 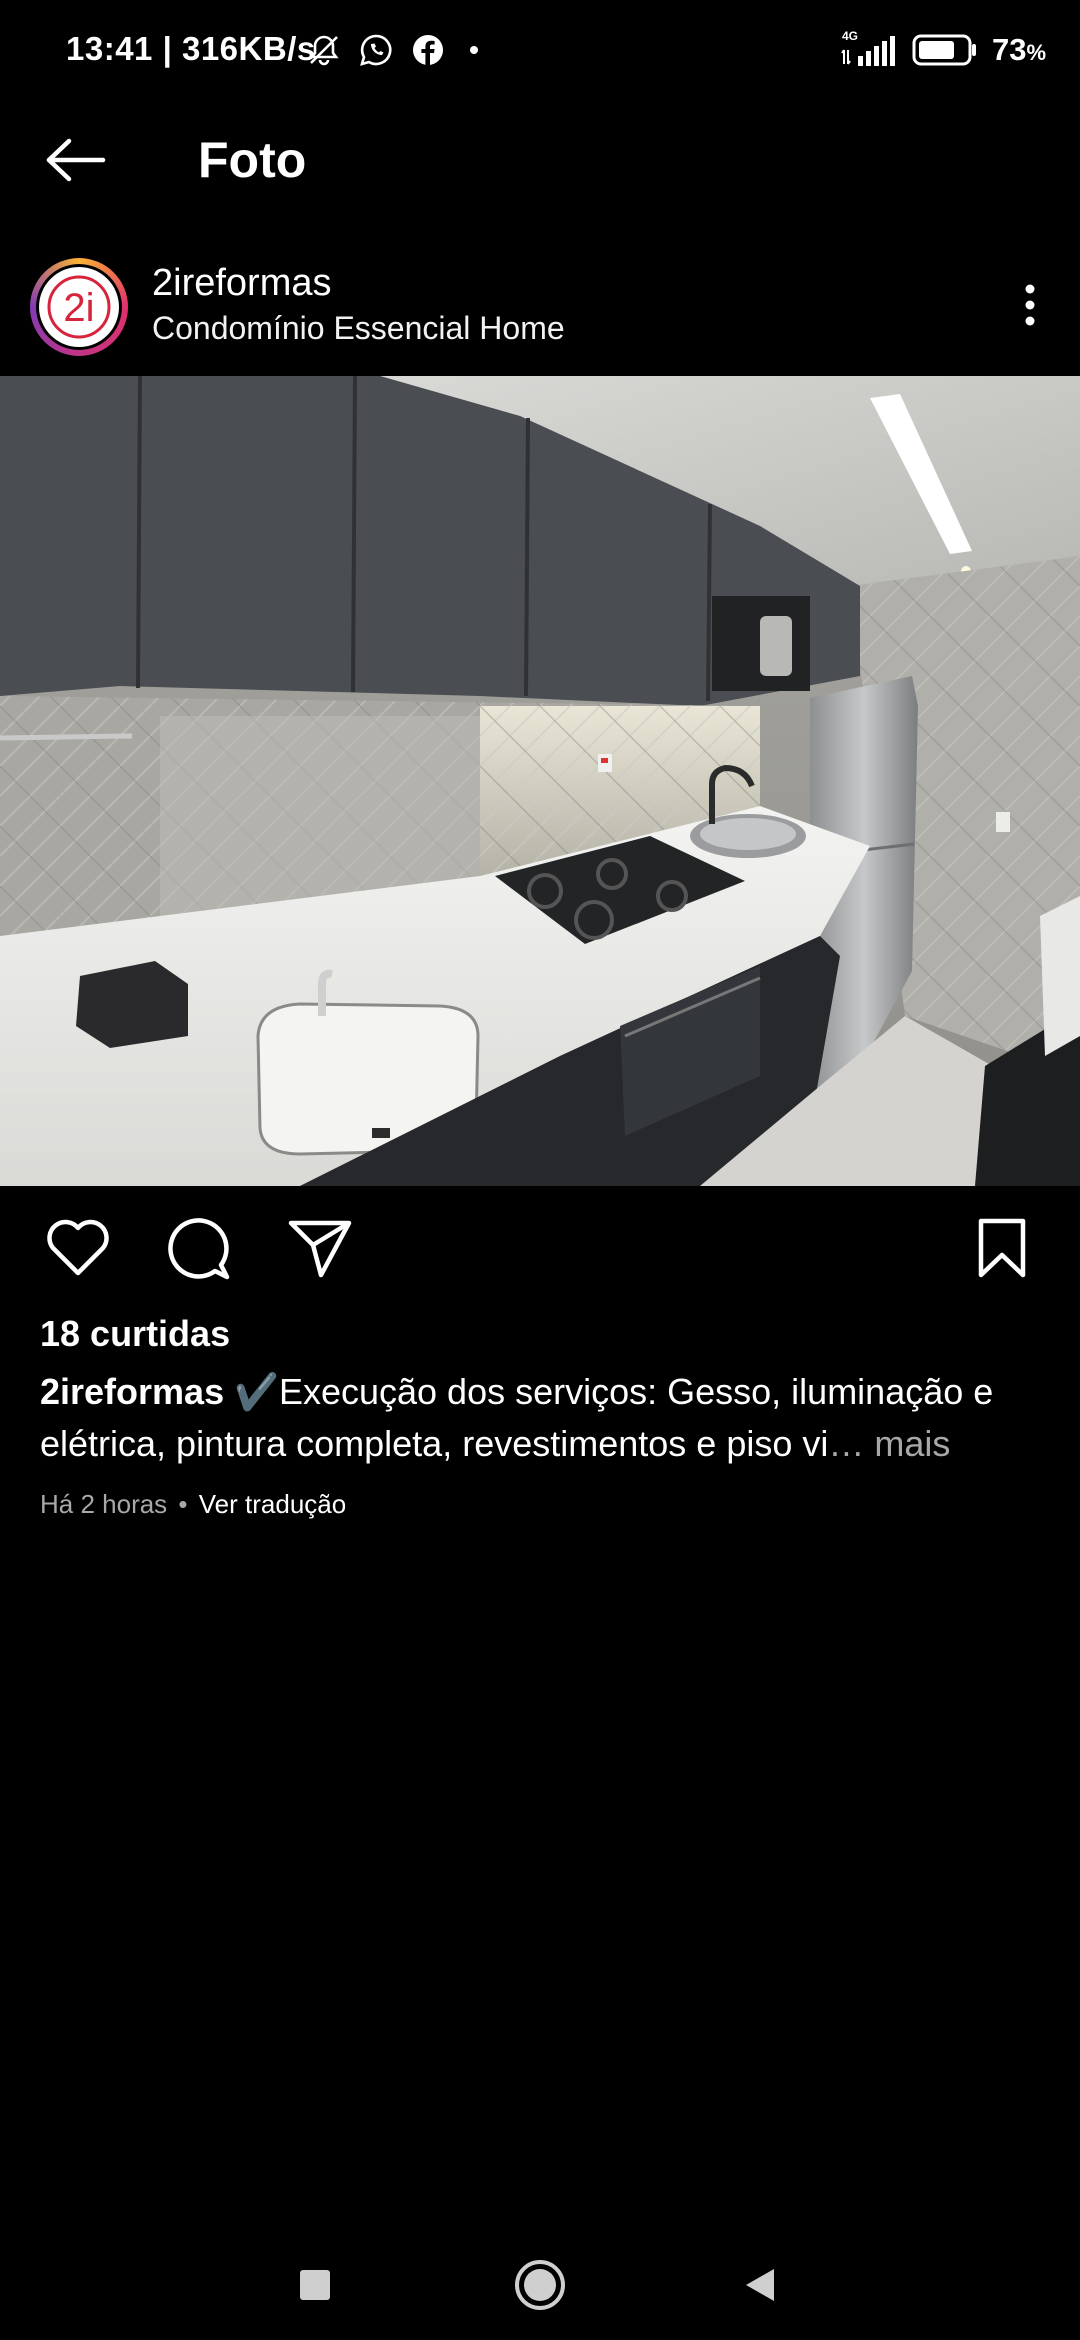 I want to click on whatsapp-icon, so click(x=376, y=50).